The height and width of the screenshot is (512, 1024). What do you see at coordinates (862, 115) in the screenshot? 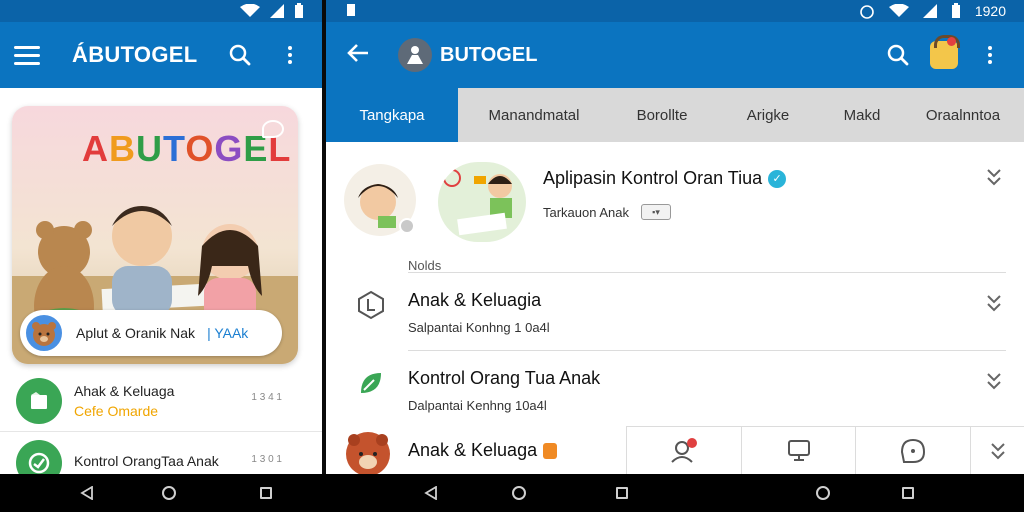
I see `tab-makd: Makd` at bounding box center [862, 115].